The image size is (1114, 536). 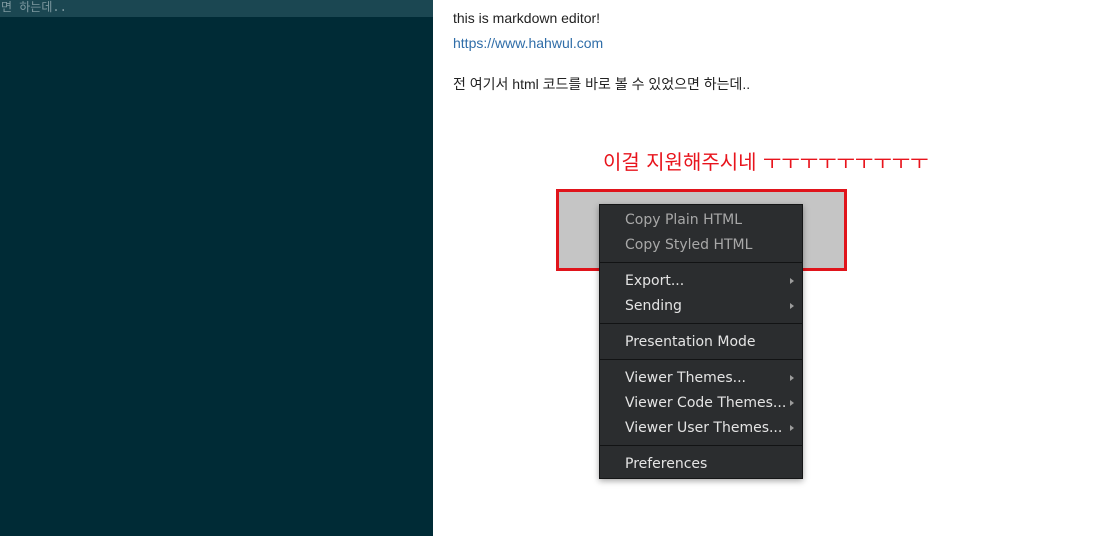 What do you see at coordinates (701, 245) in the screenshot?
I see `menu-item-copy-styled-html: Copy Styled HTML` at bounding box center [701, 245].